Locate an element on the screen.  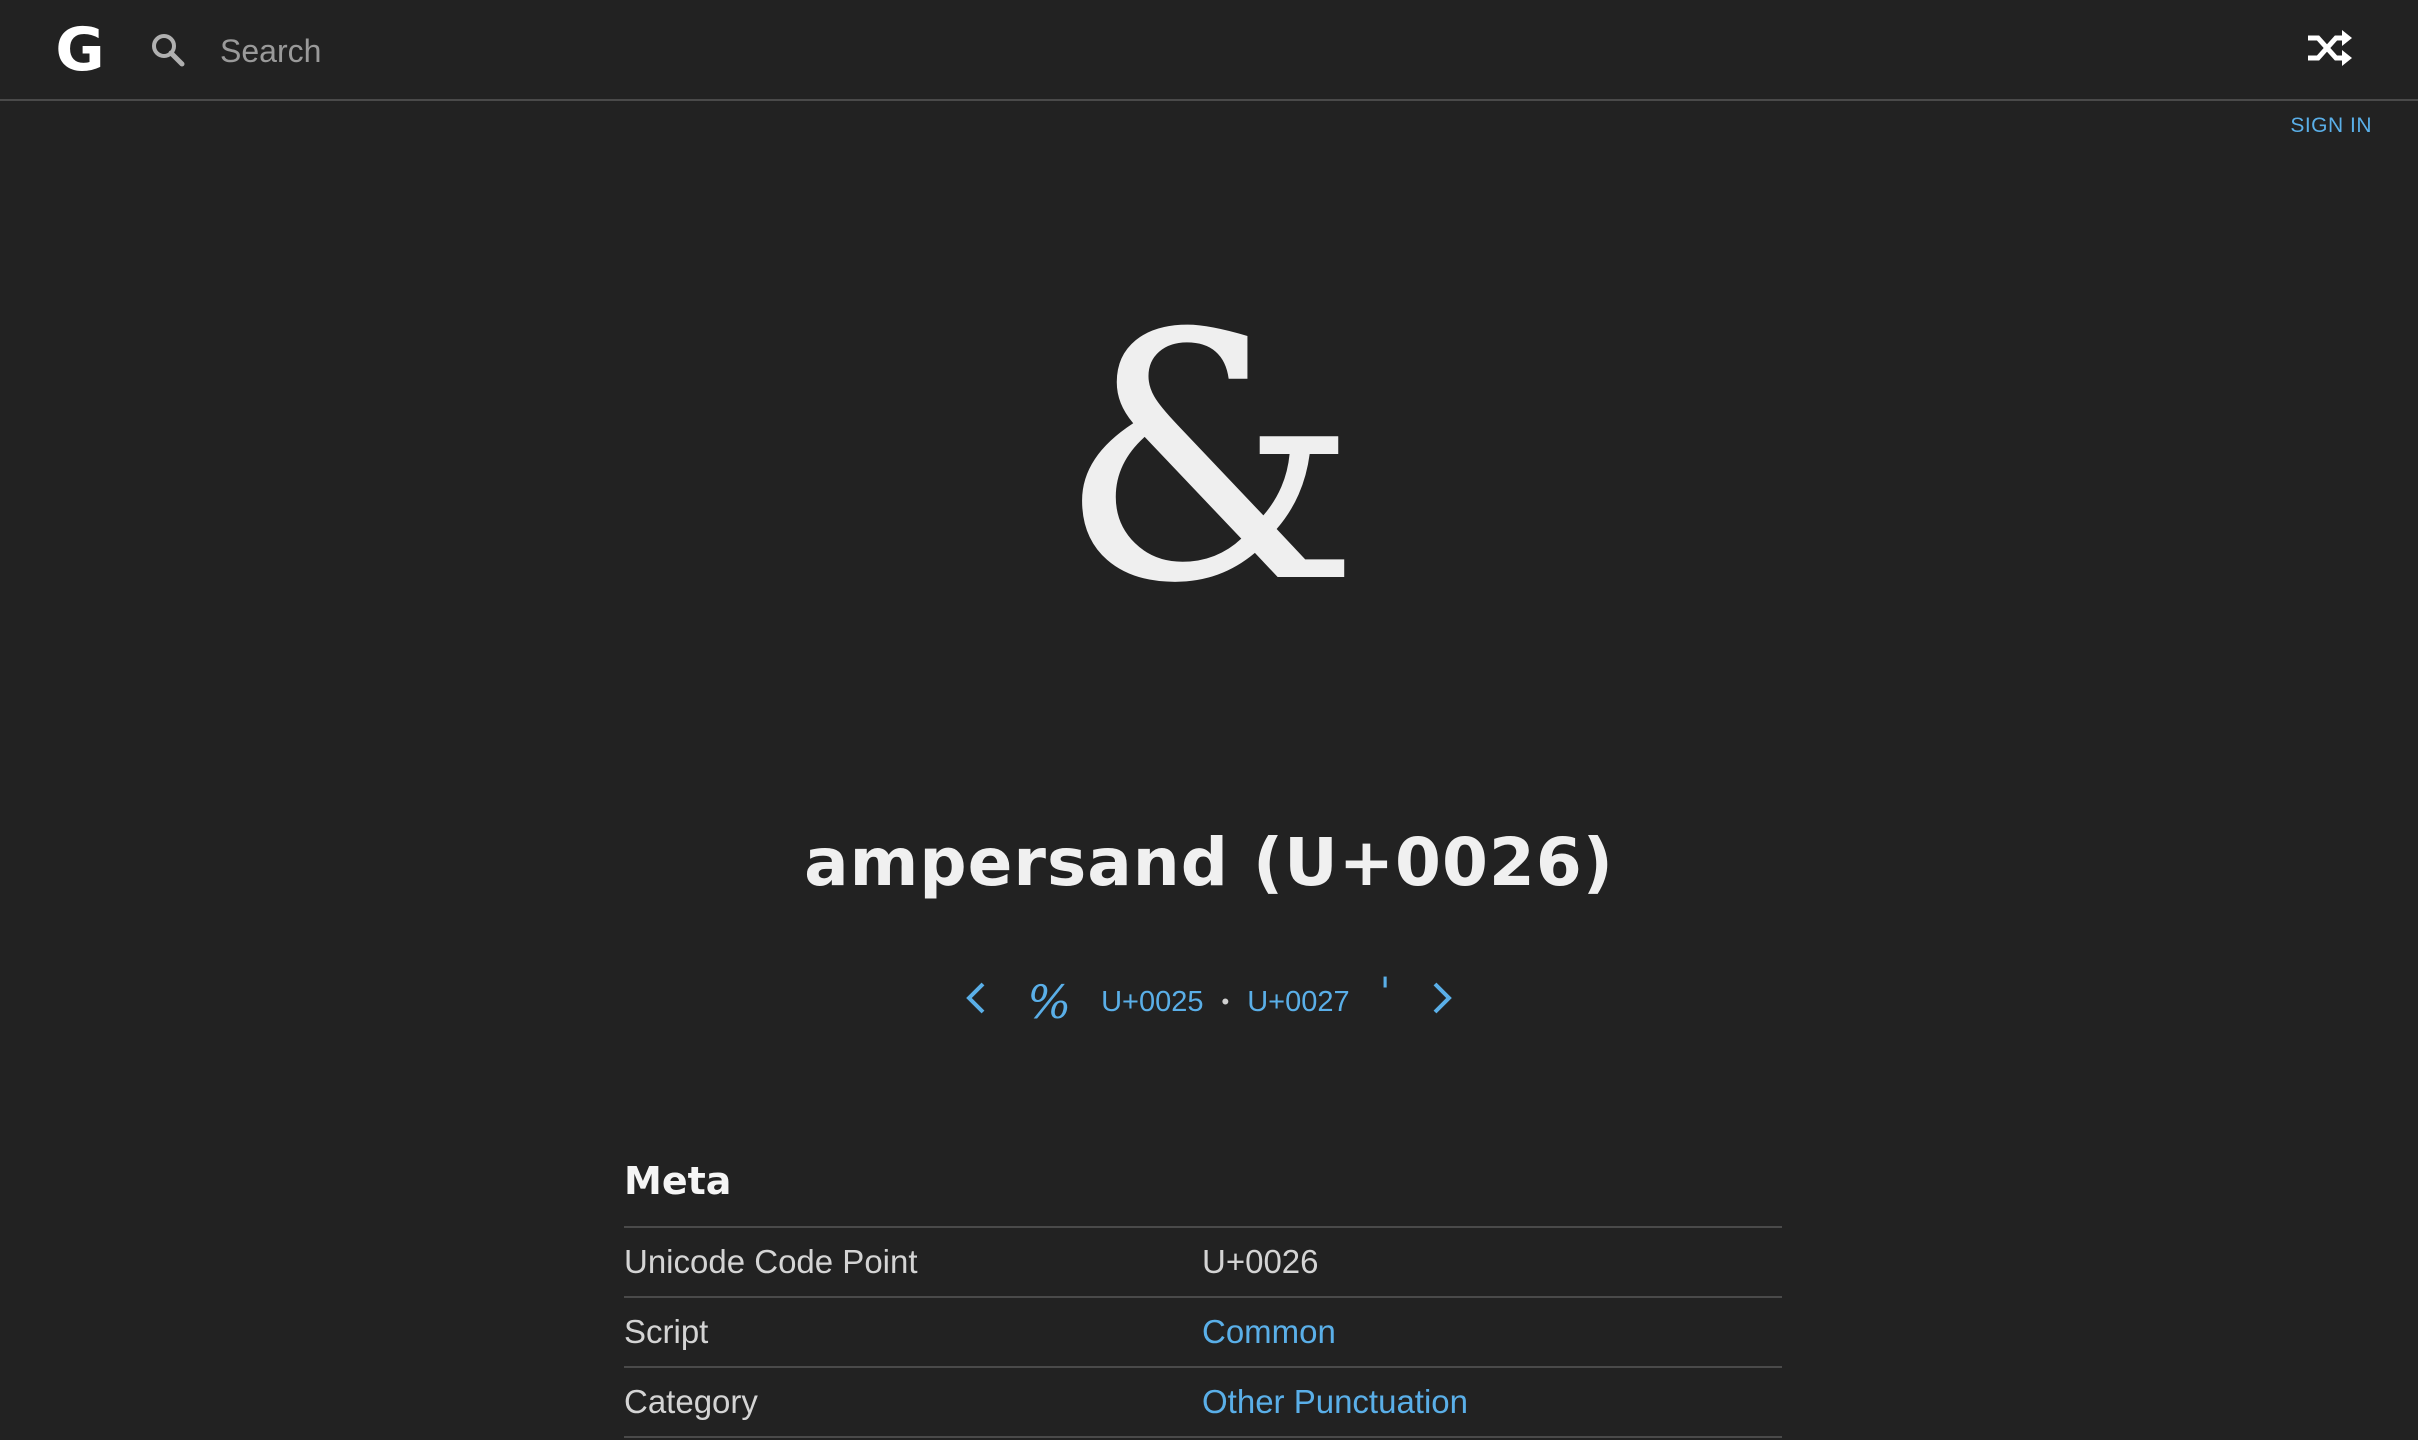
table-row: Category Other Punctuation is located at coordinates (1203, 1402).